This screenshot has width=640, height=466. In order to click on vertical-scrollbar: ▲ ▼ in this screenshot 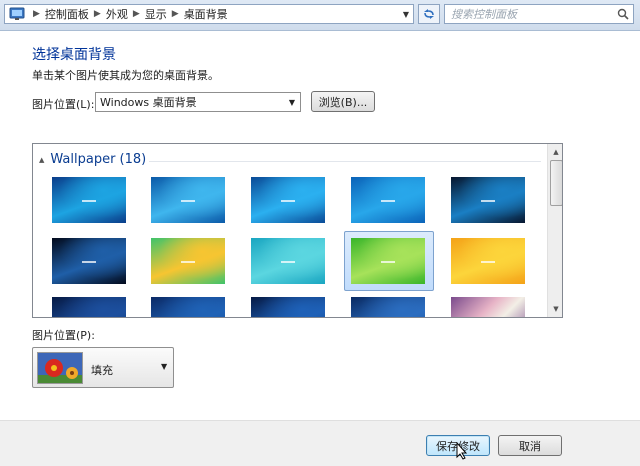, I will do `click(554, 230)`.